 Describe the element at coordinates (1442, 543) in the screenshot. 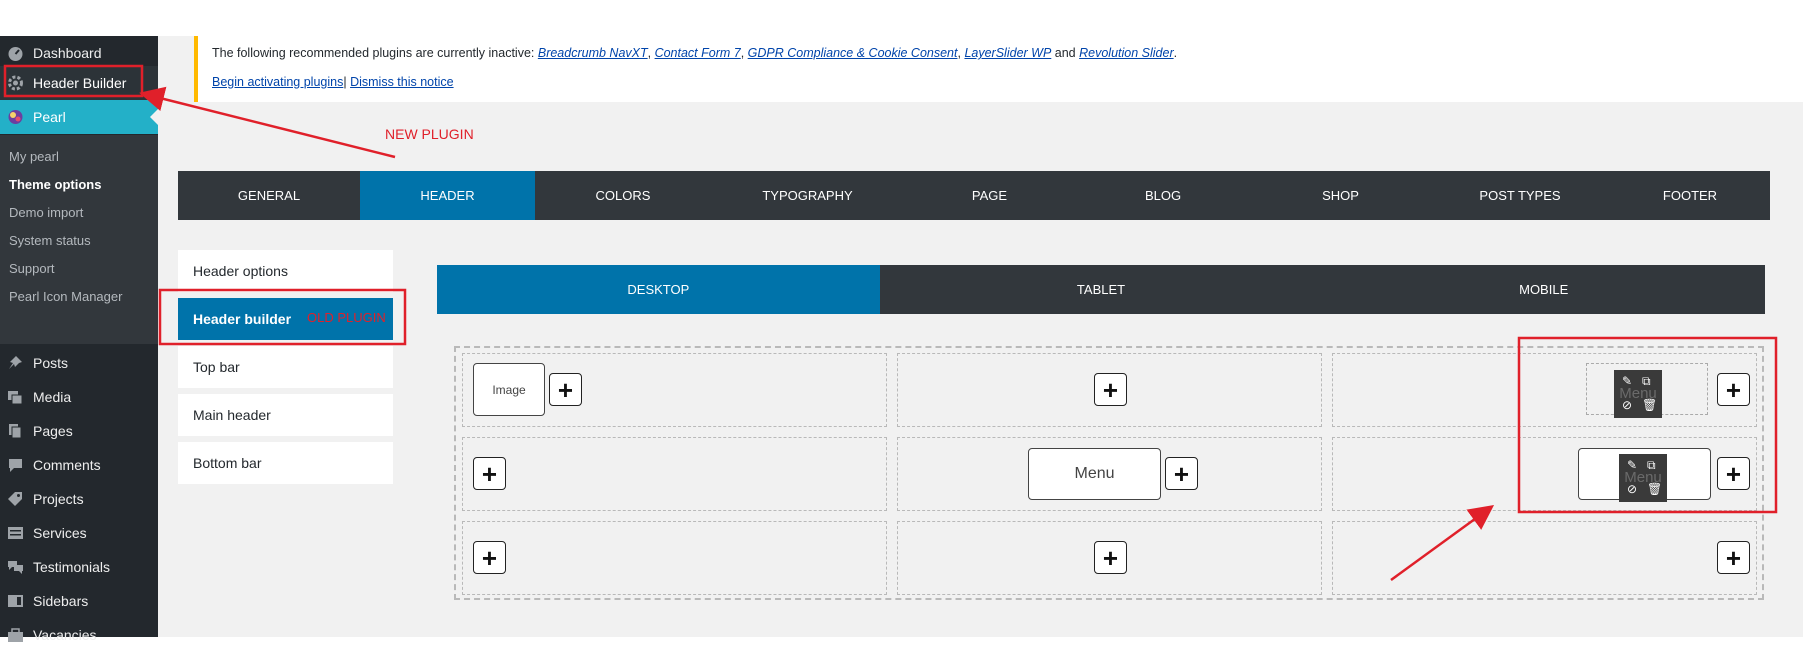

I see `arrow-to-menu-elements` at that location.